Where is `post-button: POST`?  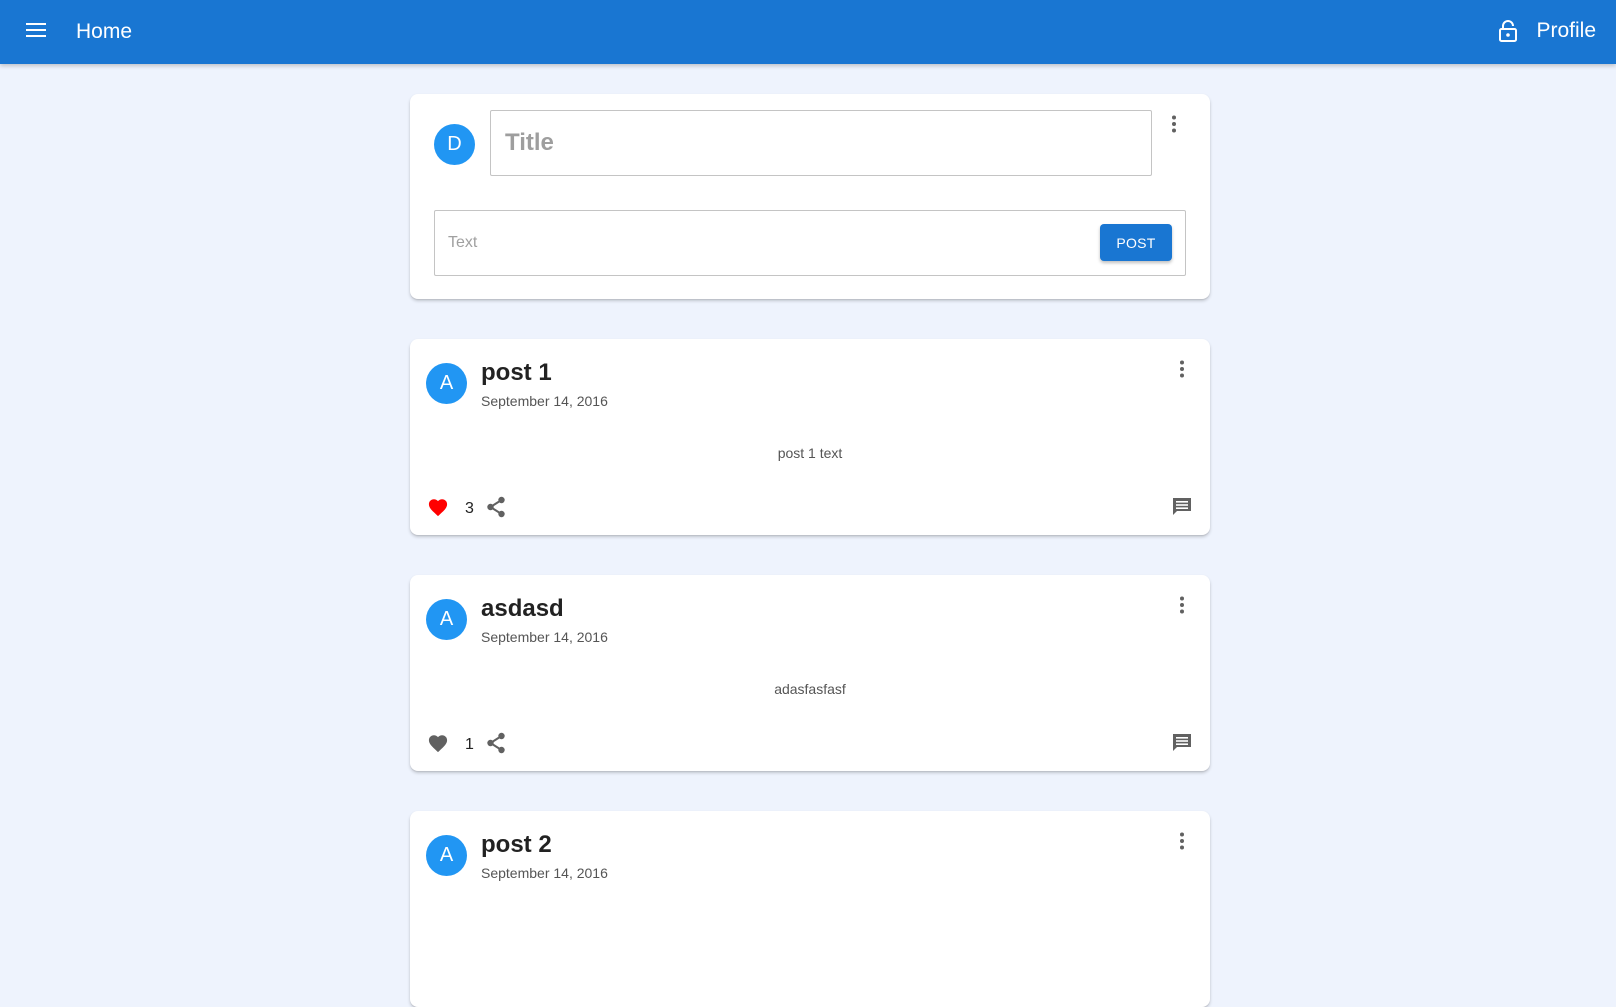 post-button: POST is located at coordinates (1136, 242).